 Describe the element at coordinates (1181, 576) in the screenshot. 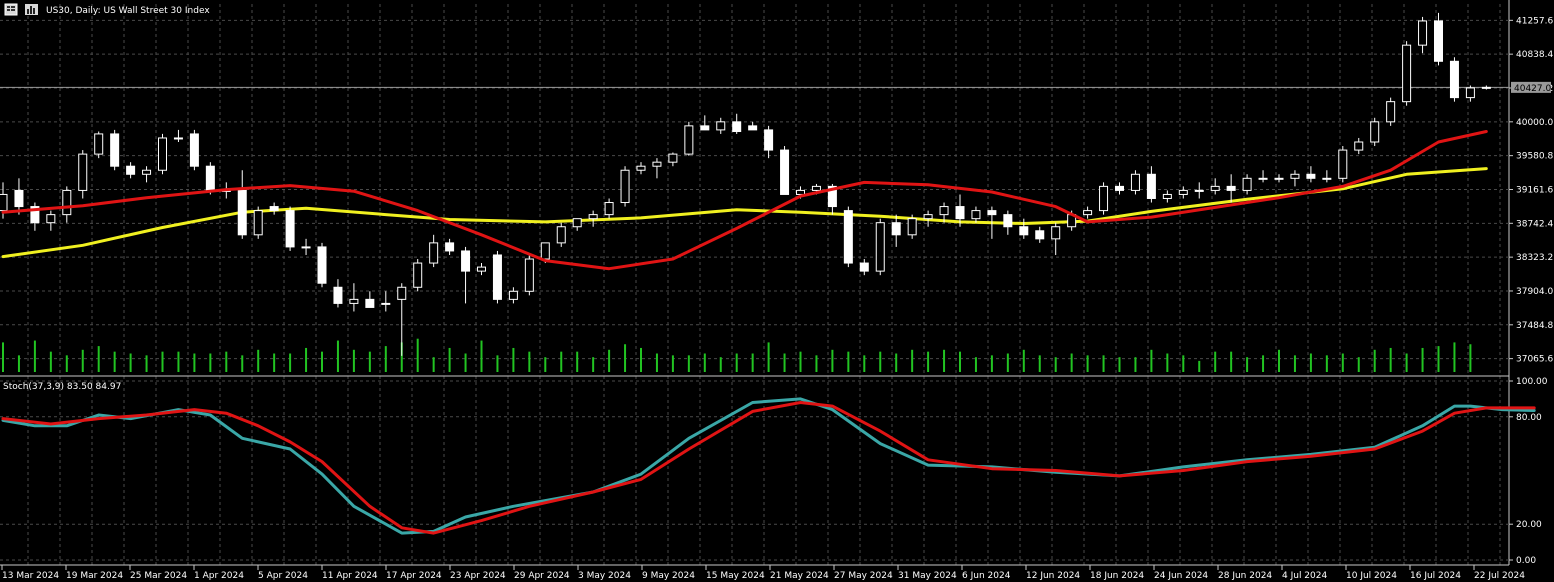

I see `time-tick-label: 24 Jun 2024` at that location.